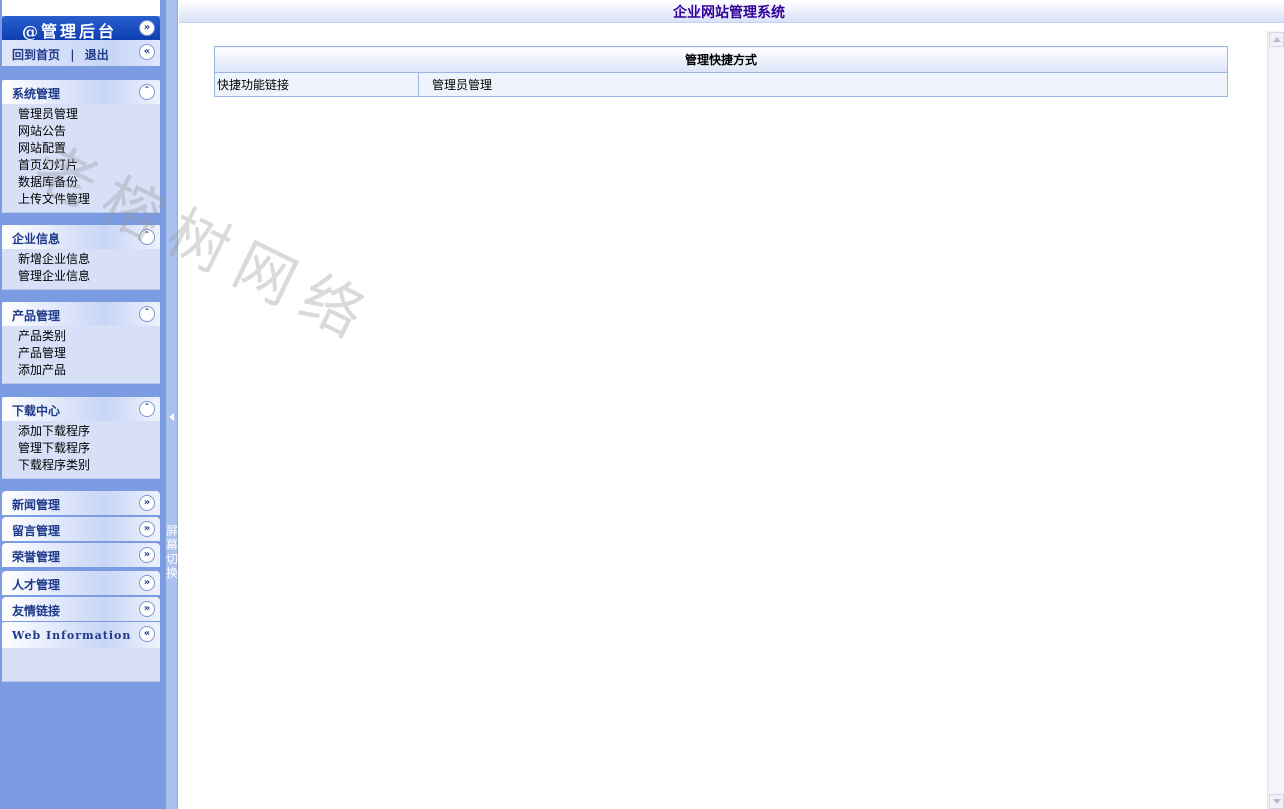 Image resolution: width=1284 pixels, height=809 pixels. I want to click on screen-toggle-label: 屏幕切换, so click(172, 552).